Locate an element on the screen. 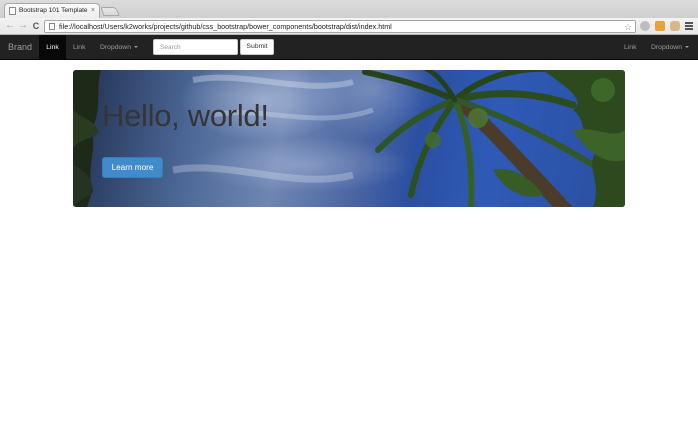  forward-arrow-icon: → is located at coordinates (23, 26).